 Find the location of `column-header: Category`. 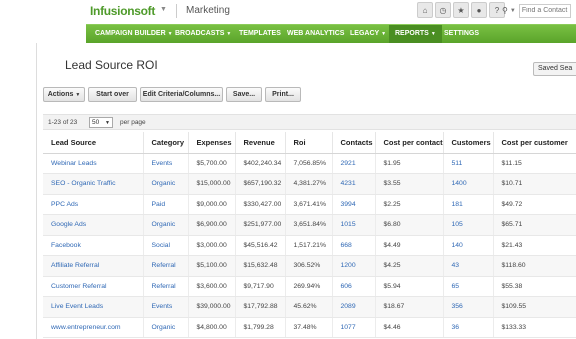

column-header: Category is located at coordinates (166, 143).